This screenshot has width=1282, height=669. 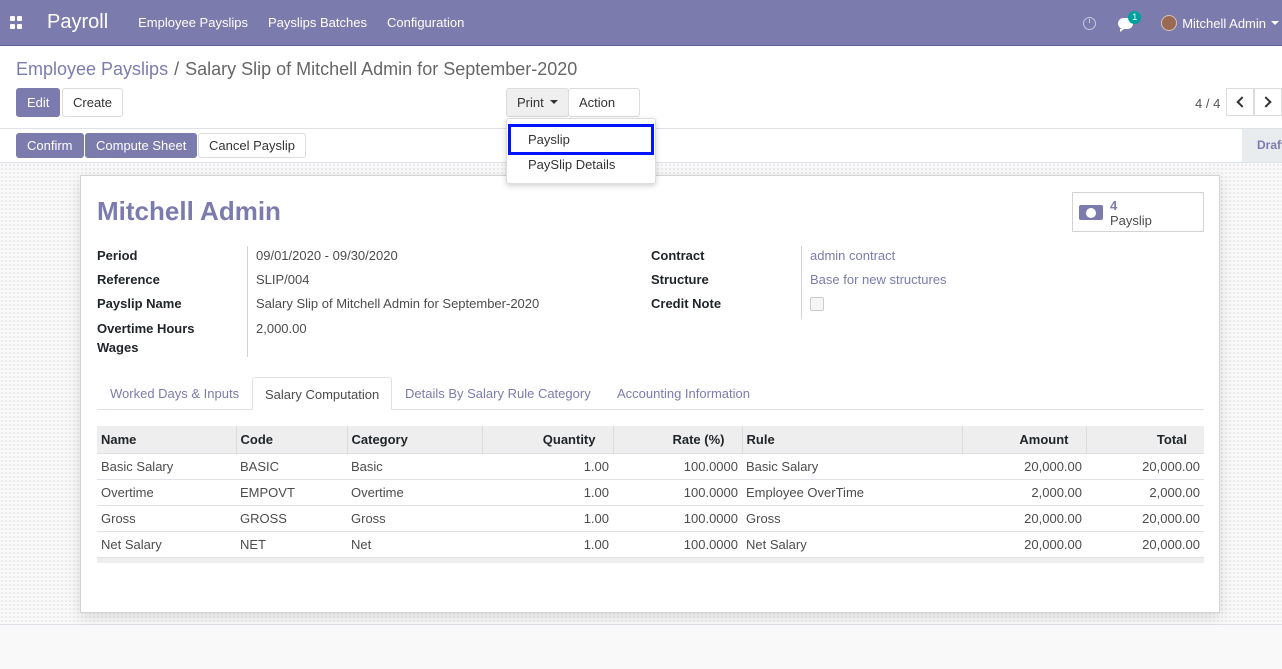 What do you see at coordinates (498, 393) in the screenshot?
I see `tab-details-by-salary-rule-category: Details By Salary Rule Category` at bounding box center [498, 393].